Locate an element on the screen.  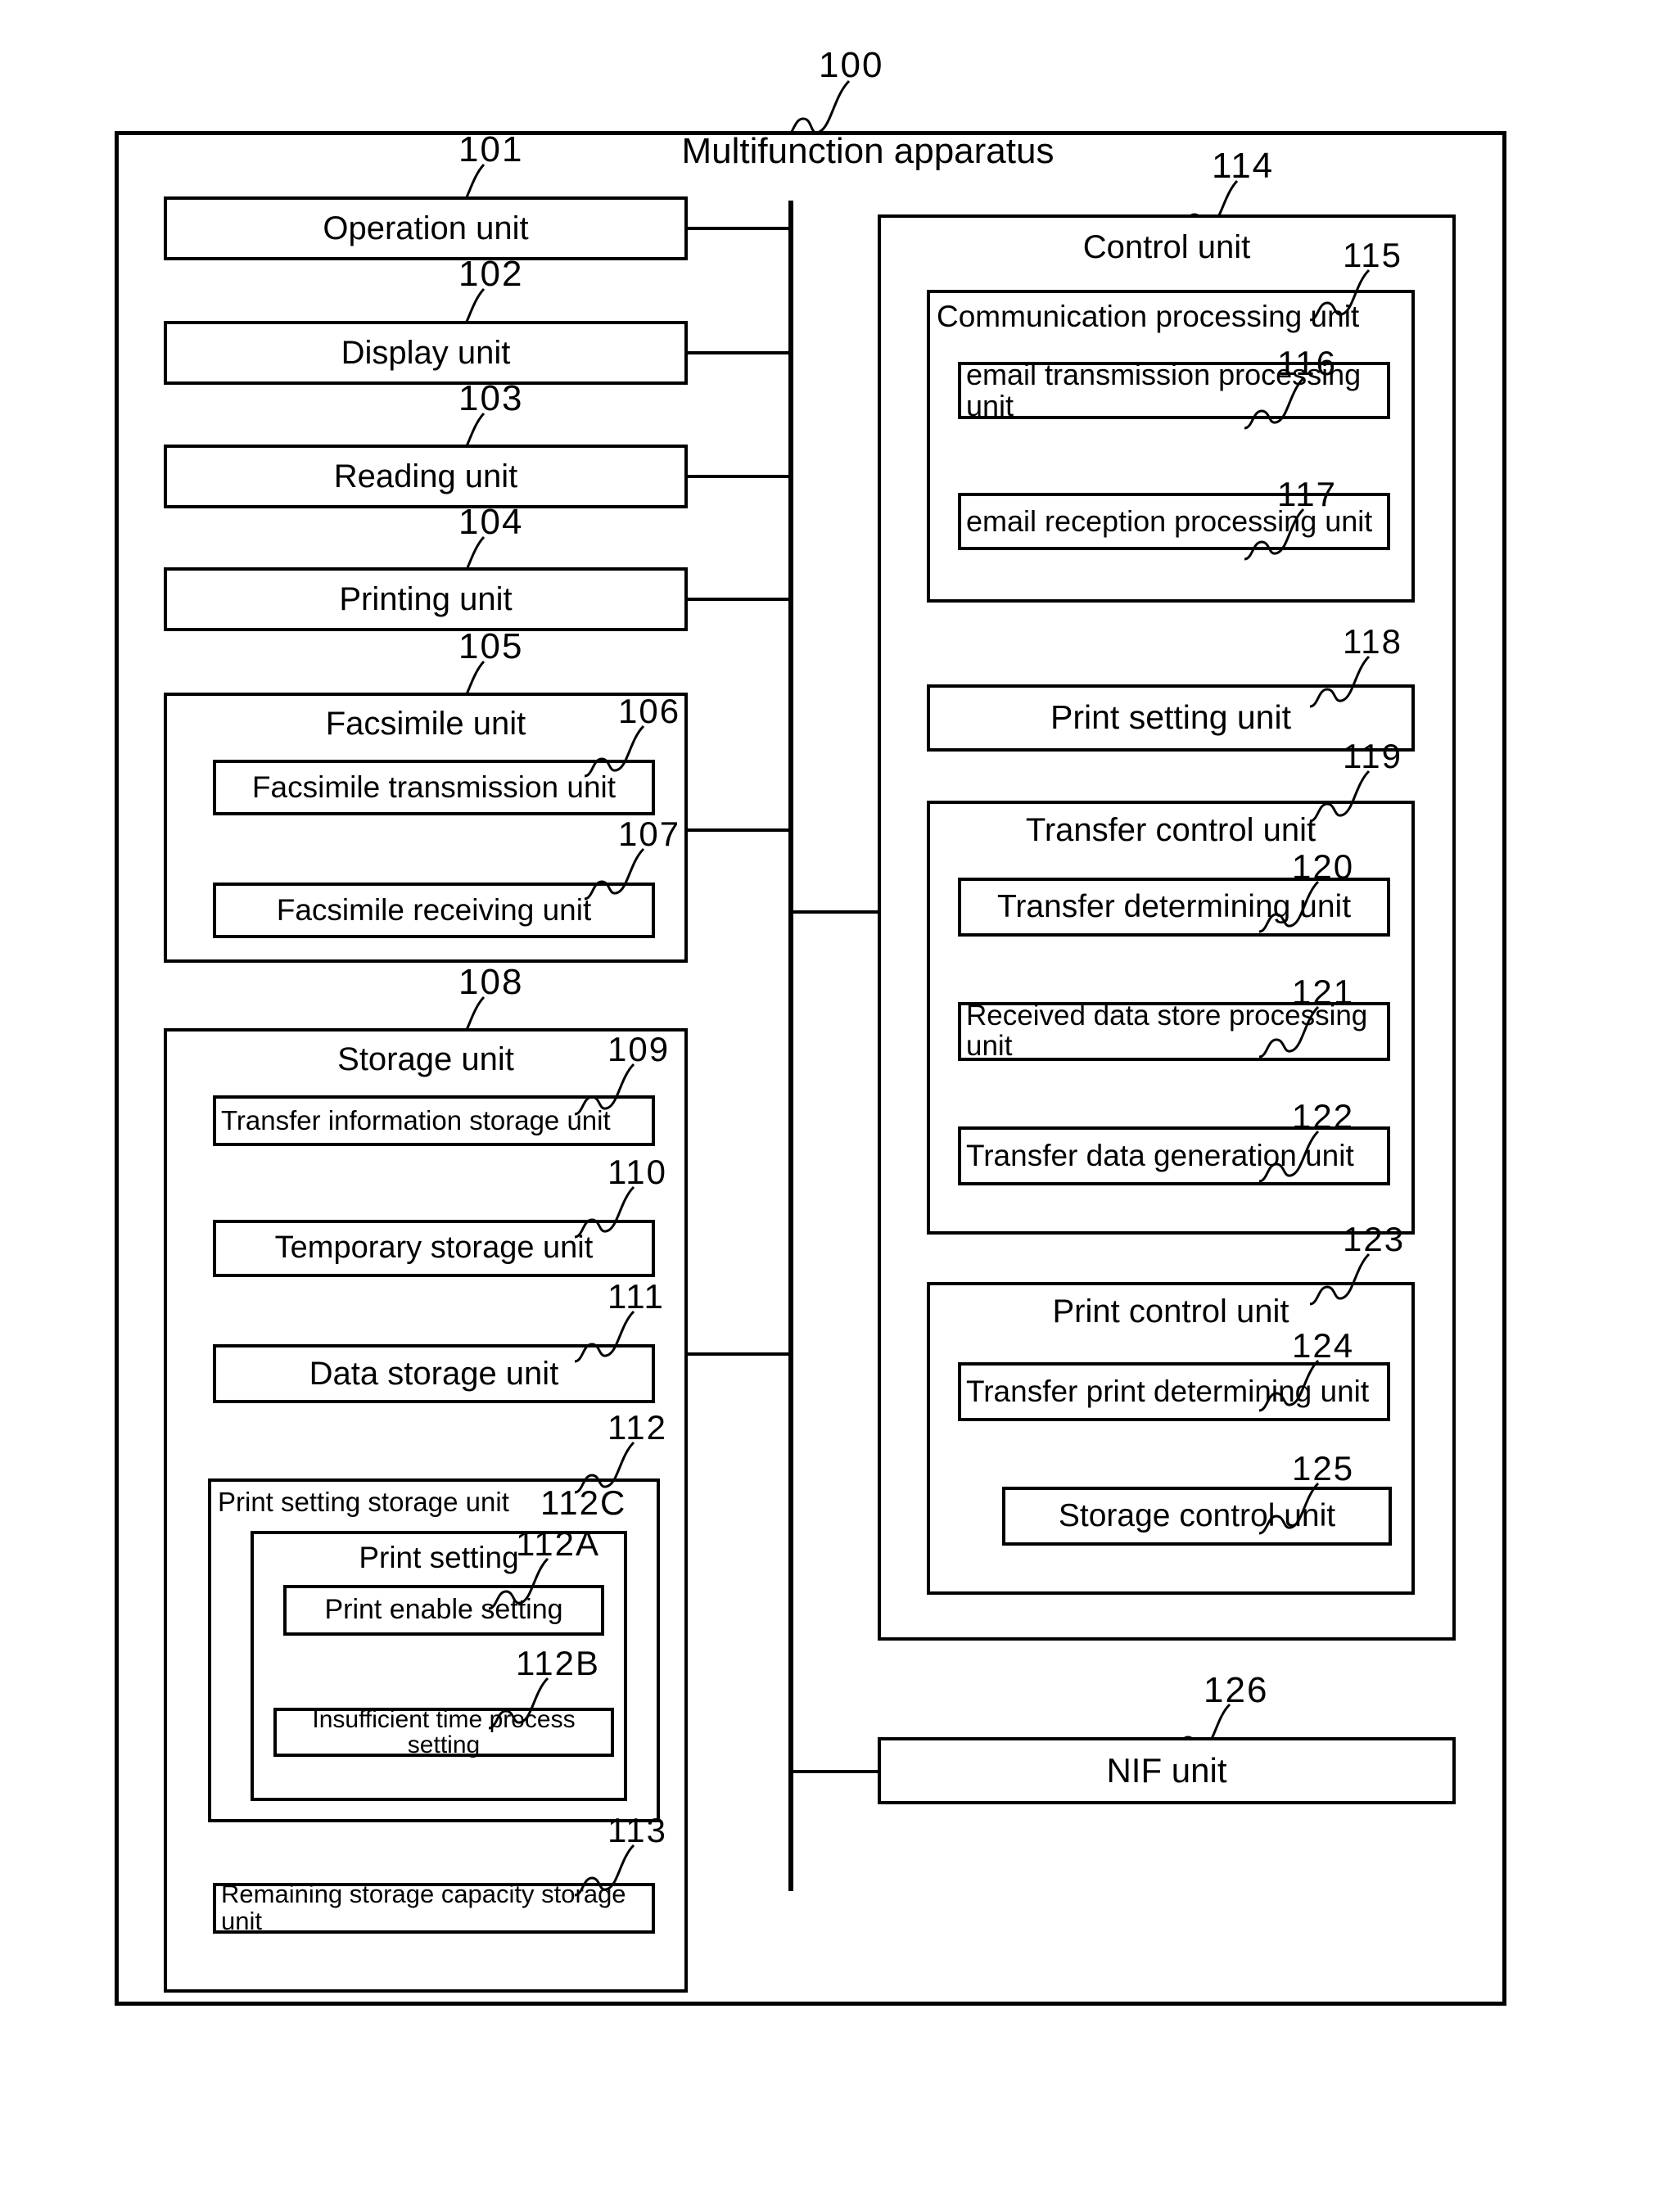
ref-106: 106 is located at coordinates (649, 711).